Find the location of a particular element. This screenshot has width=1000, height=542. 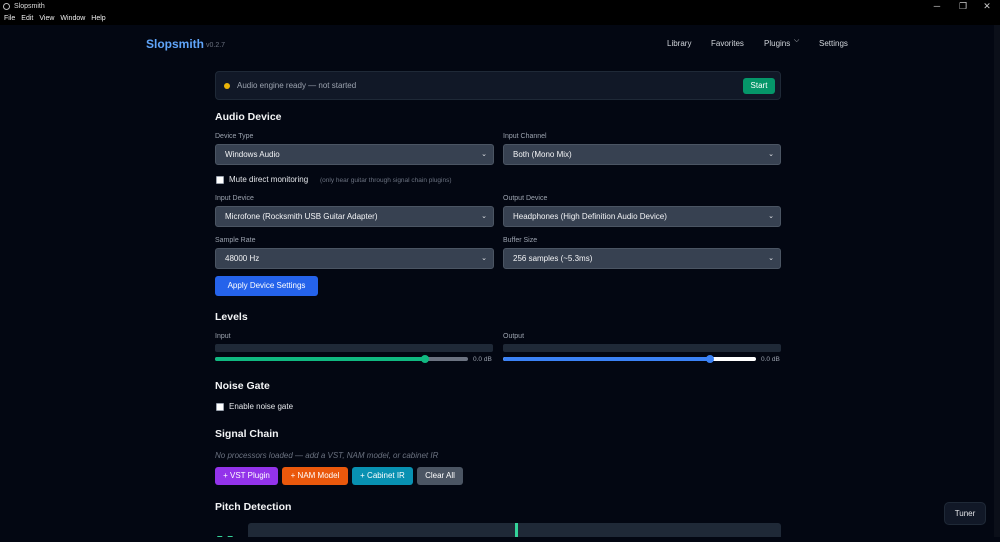

add-vst-button: + VST Plugin is located at coordinates (246, 476).